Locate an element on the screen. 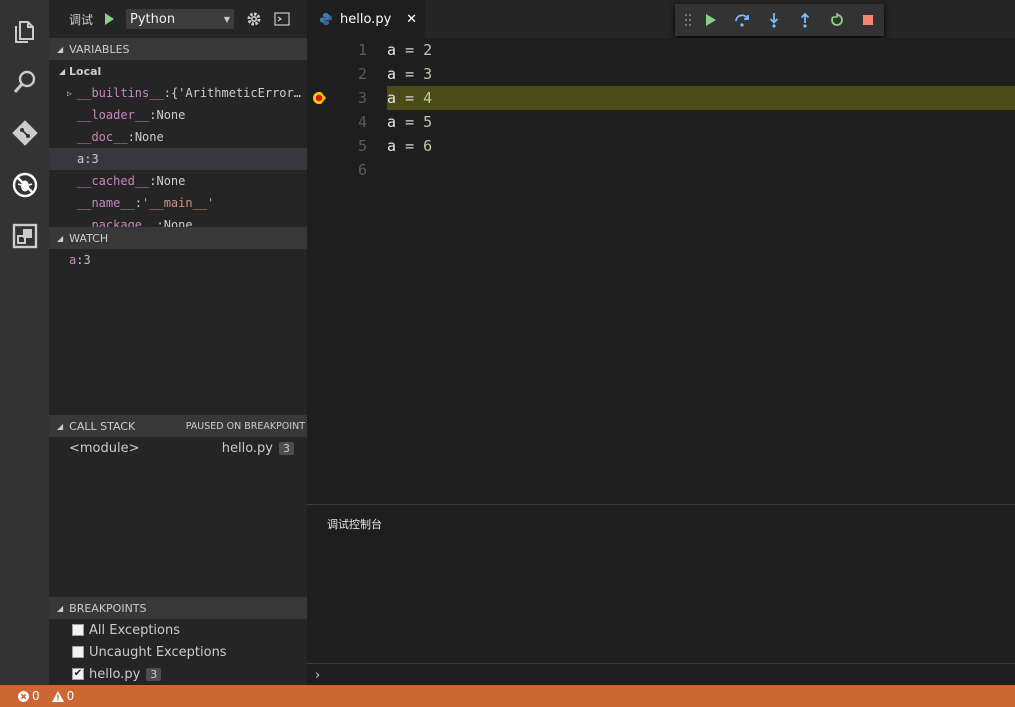 This screenshot has width=1015, height=707. chevron-down-icon: ▼ is located at coordinates (227, 19).